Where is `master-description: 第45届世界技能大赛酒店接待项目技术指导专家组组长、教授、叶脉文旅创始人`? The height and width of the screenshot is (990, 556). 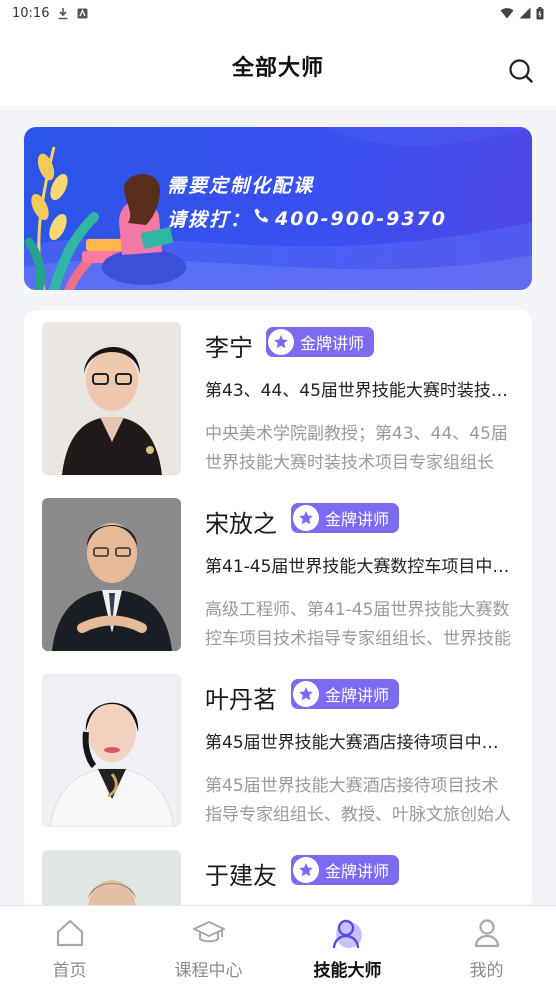 master-description: 第45届世界技能大赛酒店接待项目技术指导专家组组长、教授、叶脉文旅创始人 is located at coordinates (358, 800).